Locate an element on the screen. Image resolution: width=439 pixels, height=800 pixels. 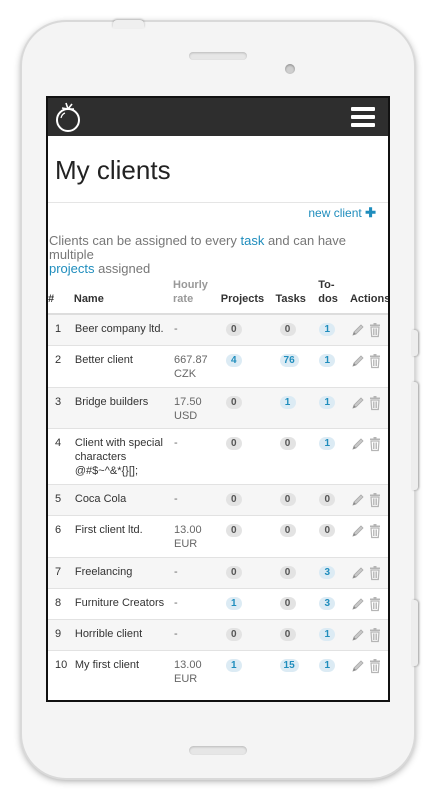
row-number: 7 is located at coordinates (61, 572).